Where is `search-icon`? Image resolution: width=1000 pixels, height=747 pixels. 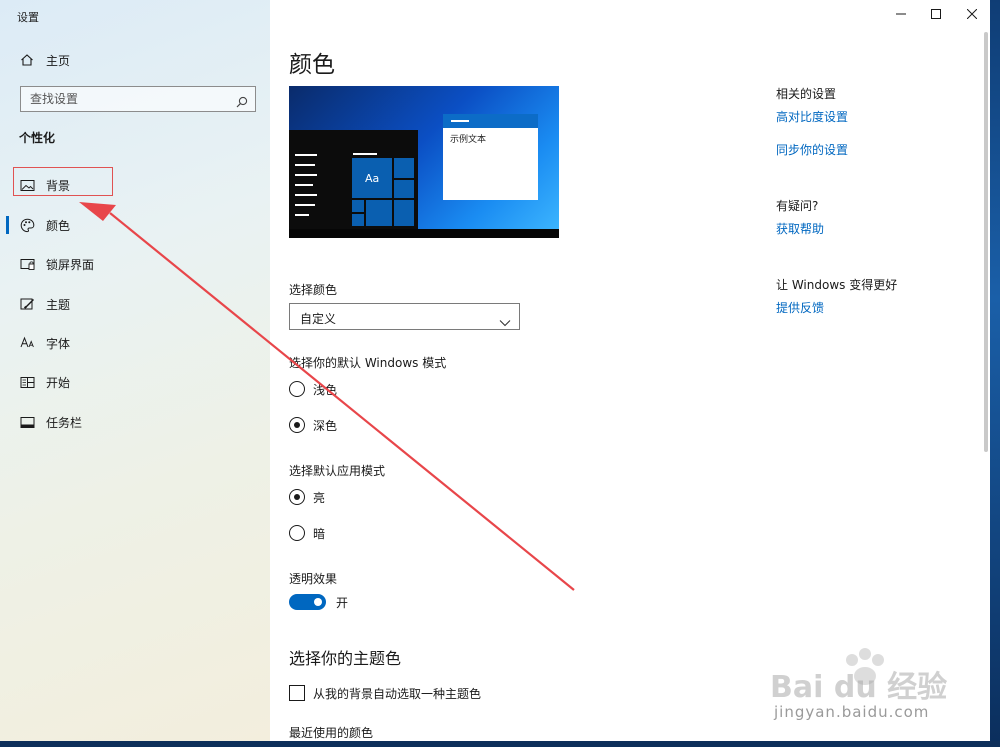
search-icon is located at coordinates (242, 102).